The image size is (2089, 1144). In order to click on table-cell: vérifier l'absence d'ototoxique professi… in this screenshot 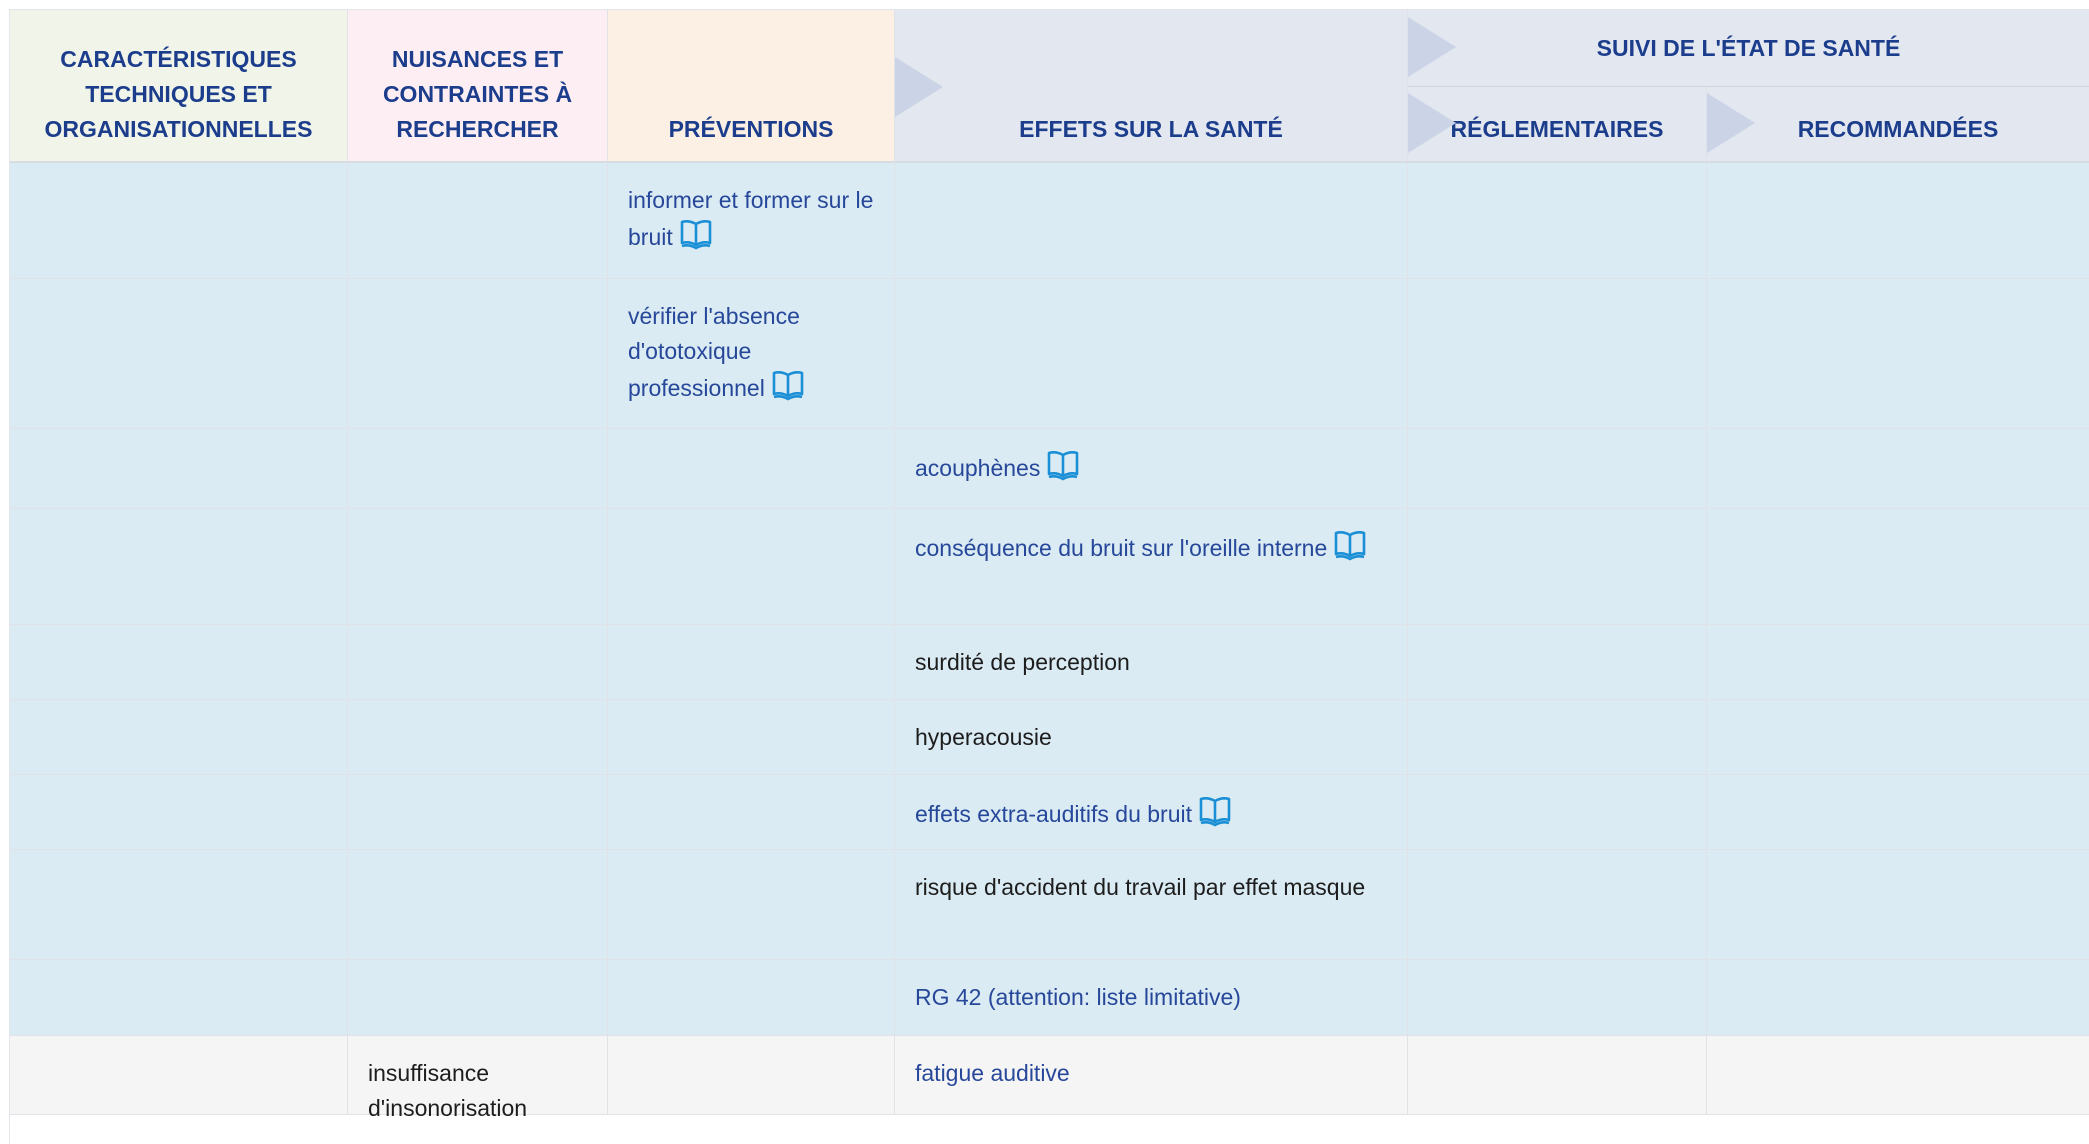, I will do `click(751, 354)`.